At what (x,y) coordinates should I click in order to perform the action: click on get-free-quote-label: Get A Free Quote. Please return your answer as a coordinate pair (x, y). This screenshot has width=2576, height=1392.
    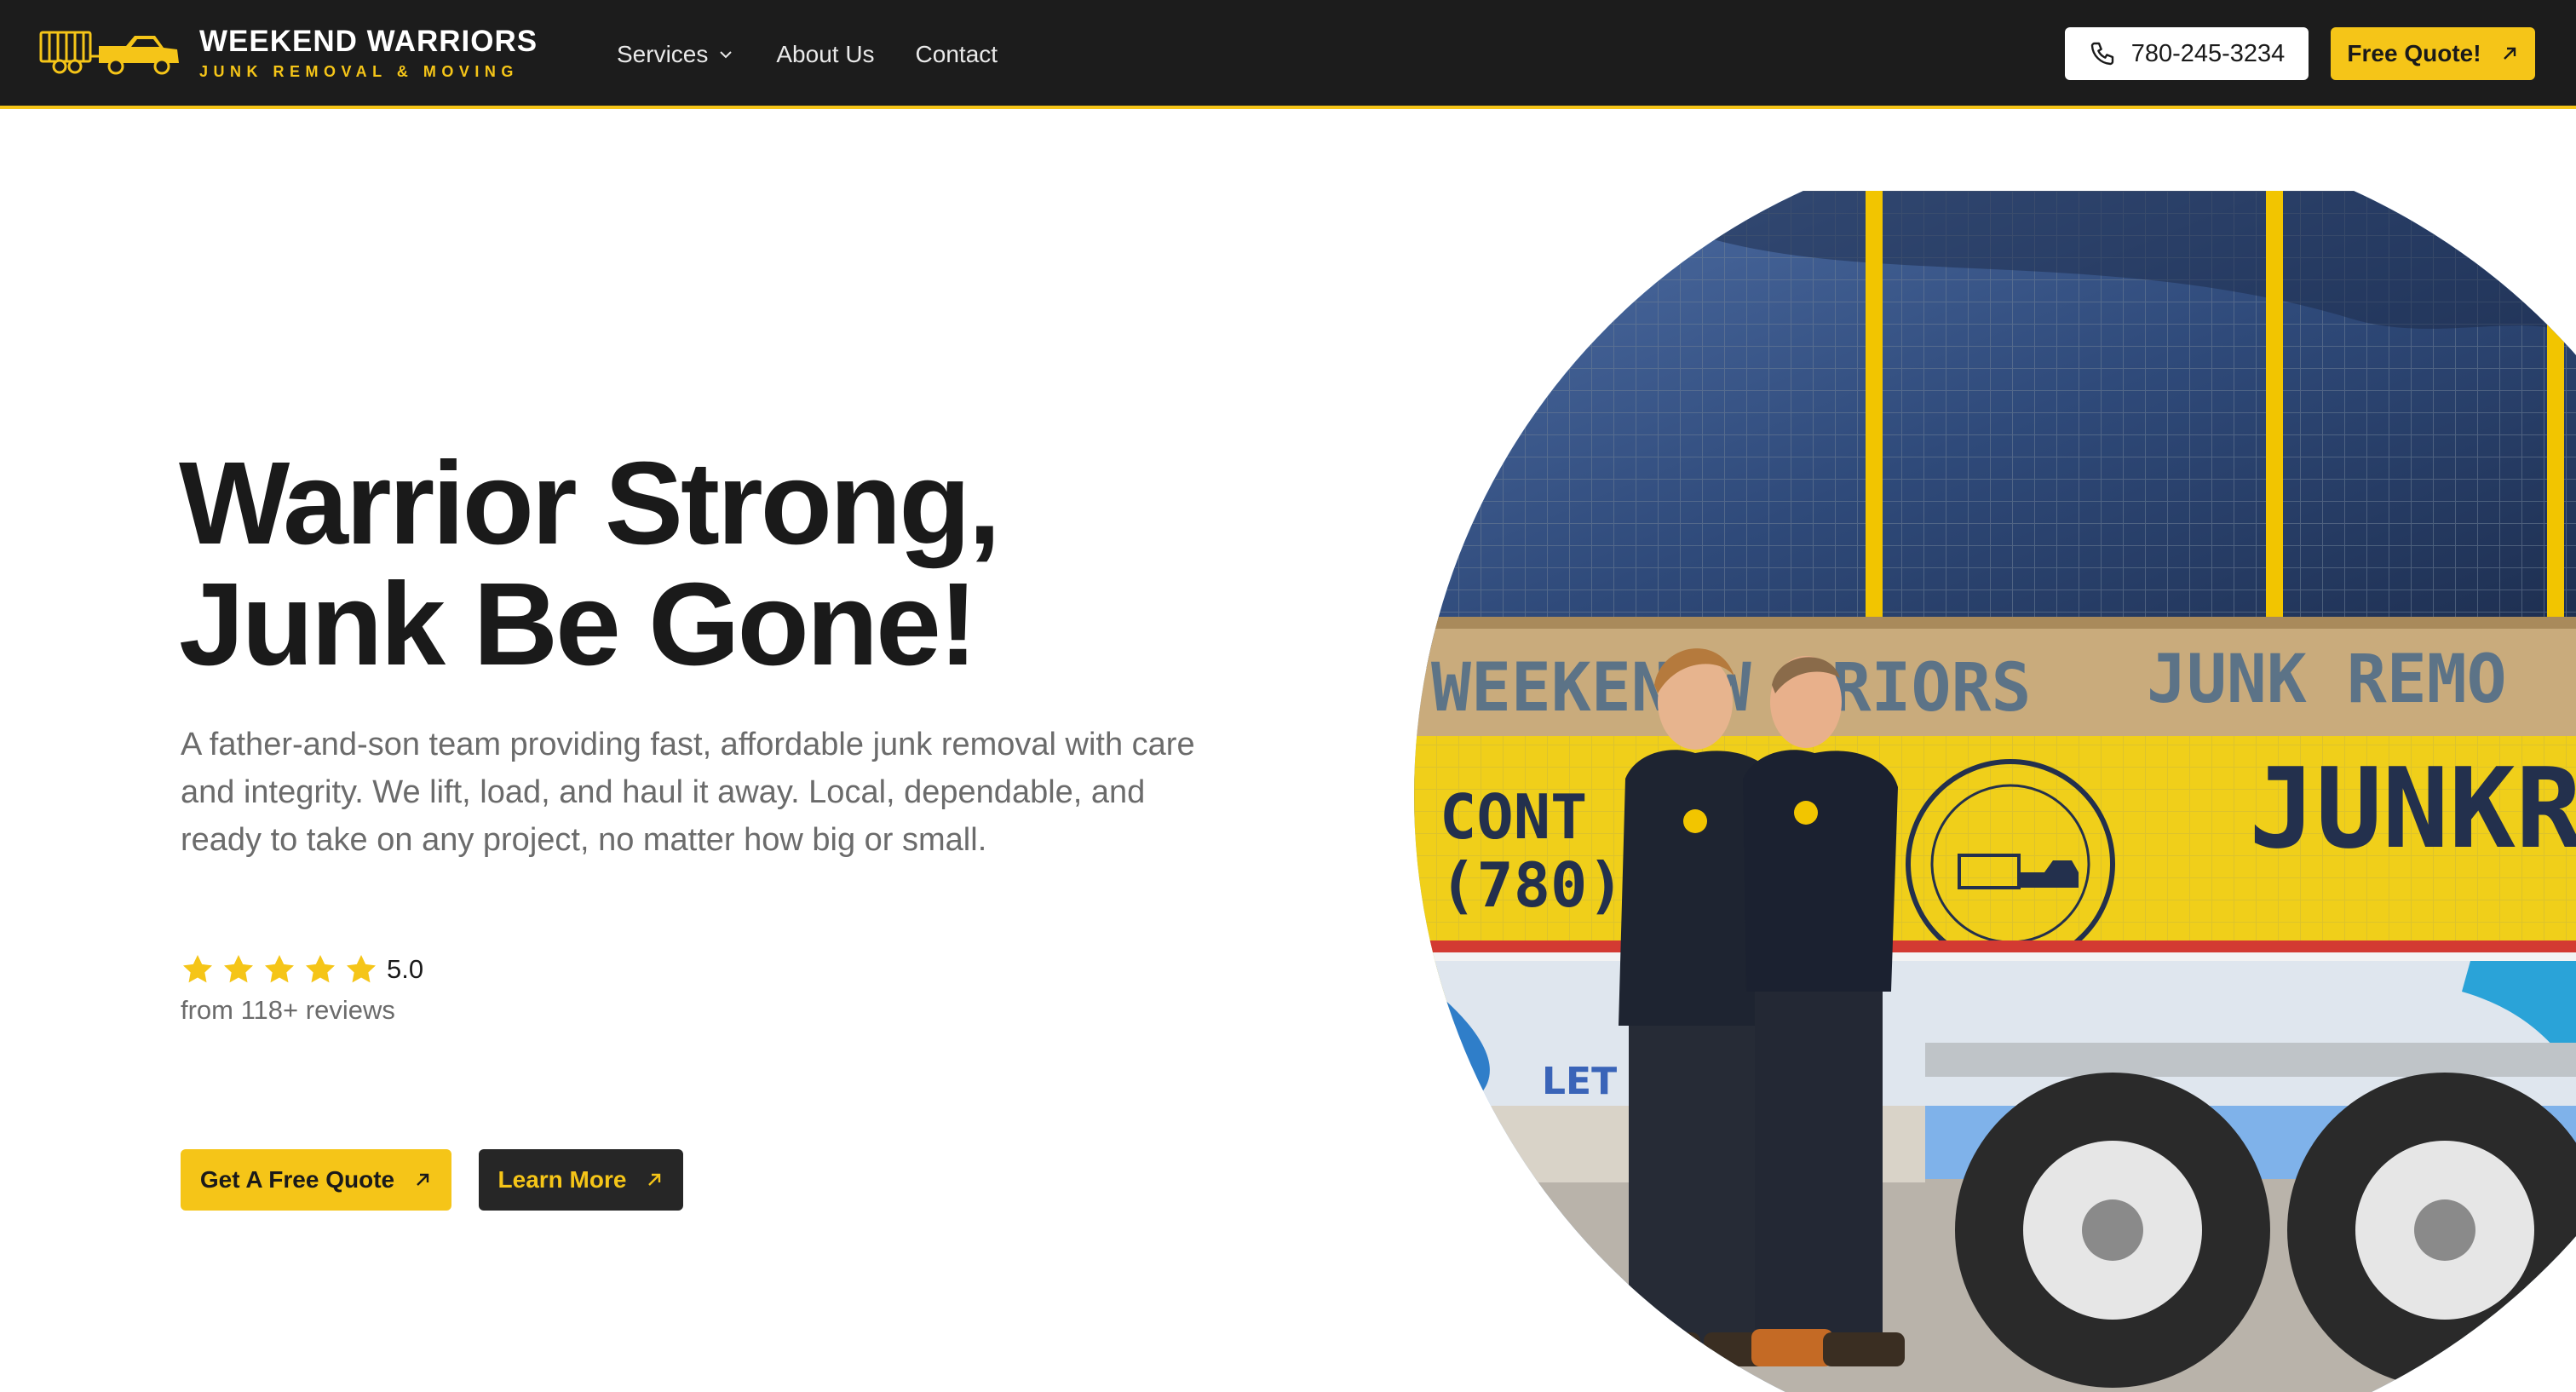
    Looking at the image, I should click on (297, 1179).